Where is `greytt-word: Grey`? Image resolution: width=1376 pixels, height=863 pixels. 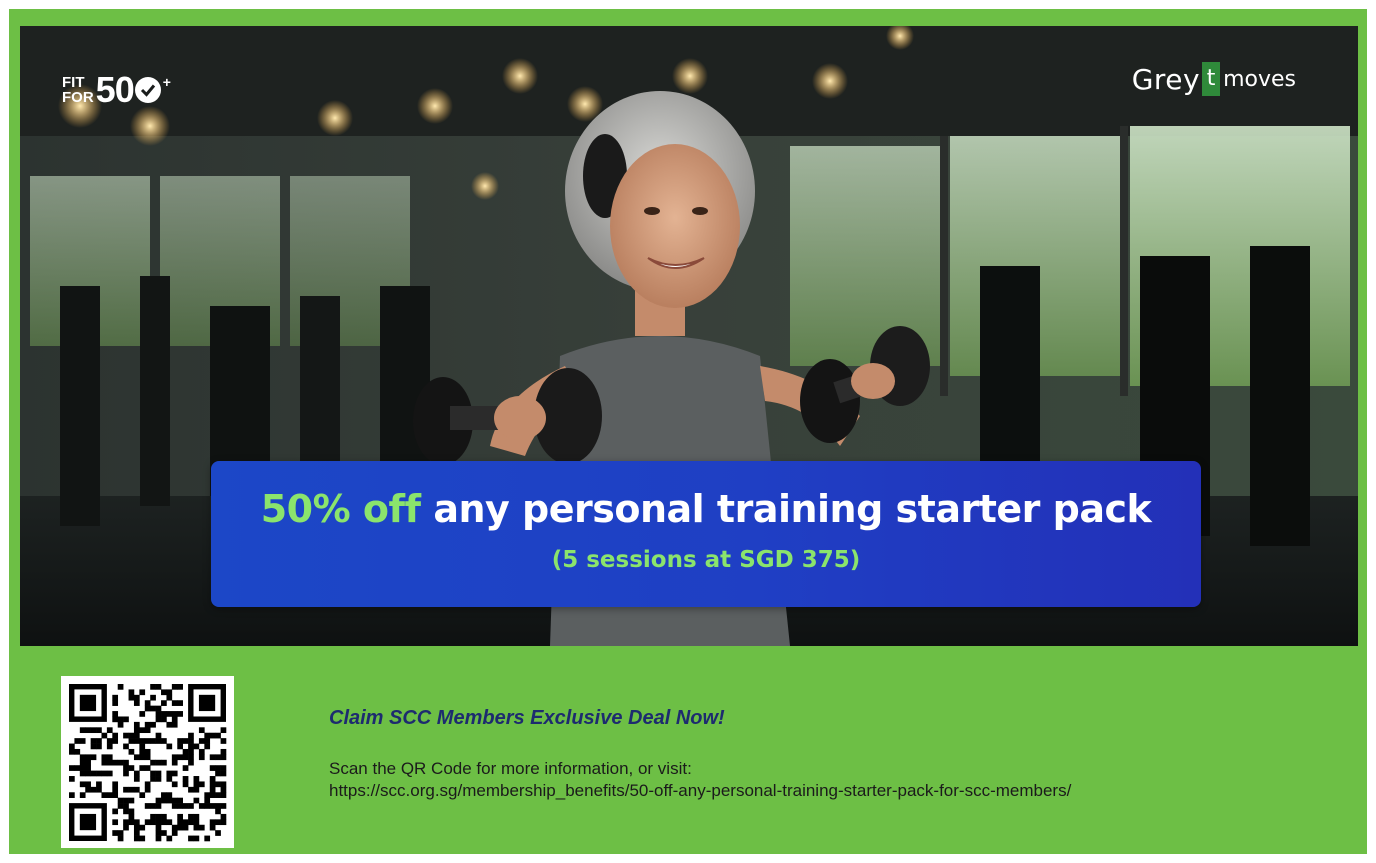 greytt-word: Grey is located at coordinates (1166, 79).